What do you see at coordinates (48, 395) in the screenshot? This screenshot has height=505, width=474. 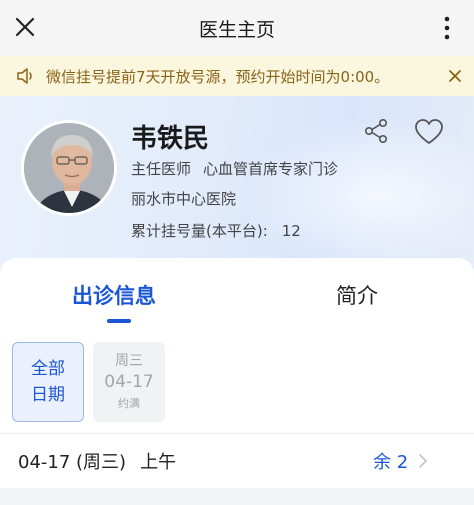 I see `all-dates-label-2: 日期` at bounding box center [48, 395].